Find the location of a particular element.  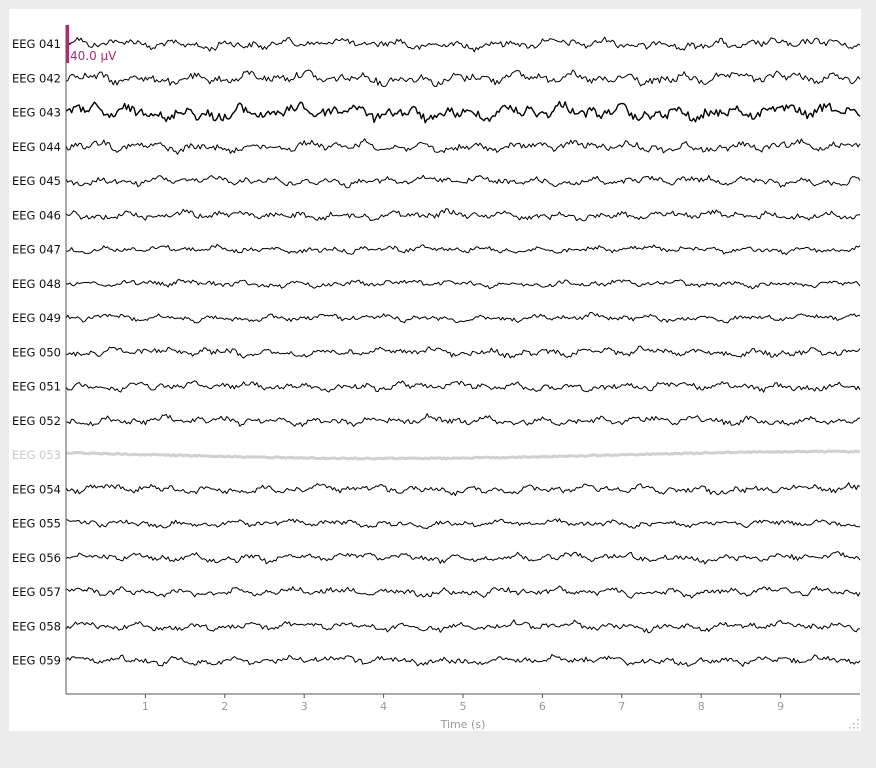

x-tick-label: 6 is located at coordinates (542, 706).